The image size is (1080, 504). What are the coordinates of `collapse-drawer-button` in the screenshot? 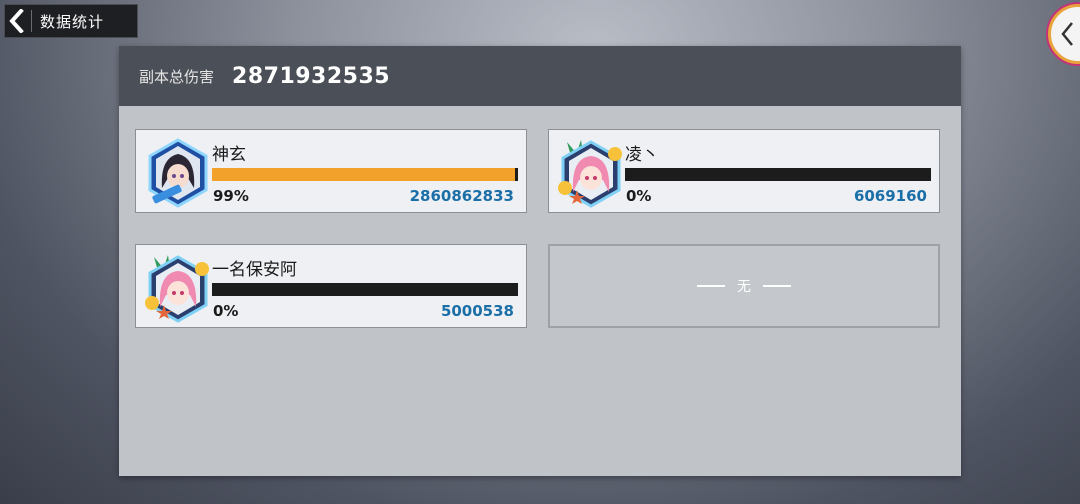 It's located at (1064, 34).